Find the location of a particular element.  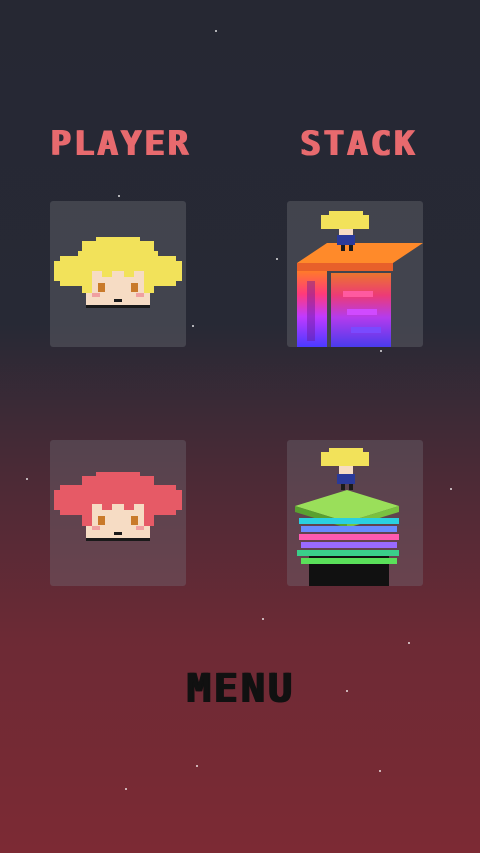

stack-option-rainbow is located at coordinates (355, 274).